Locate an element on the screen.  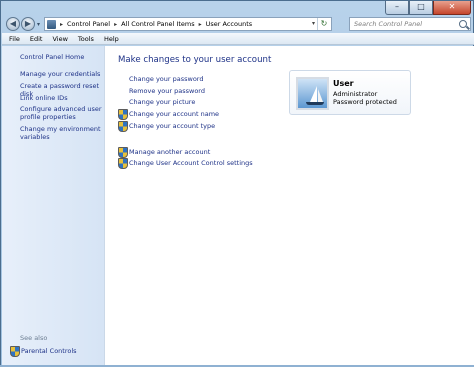
change-picture-link: Change your picture is located at coordinates (162, 102).